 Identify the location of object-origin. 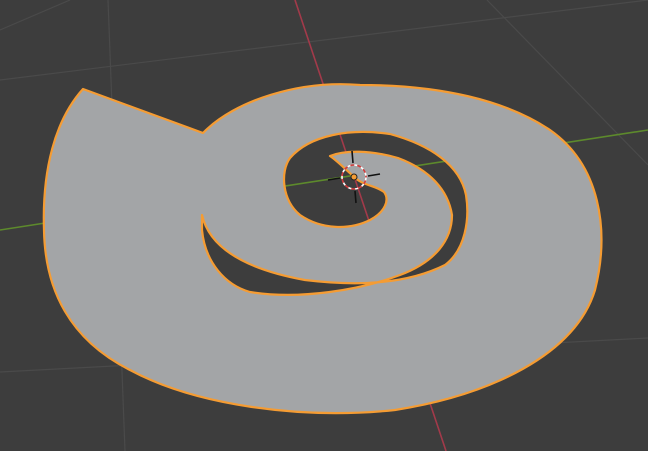
(354, 177).